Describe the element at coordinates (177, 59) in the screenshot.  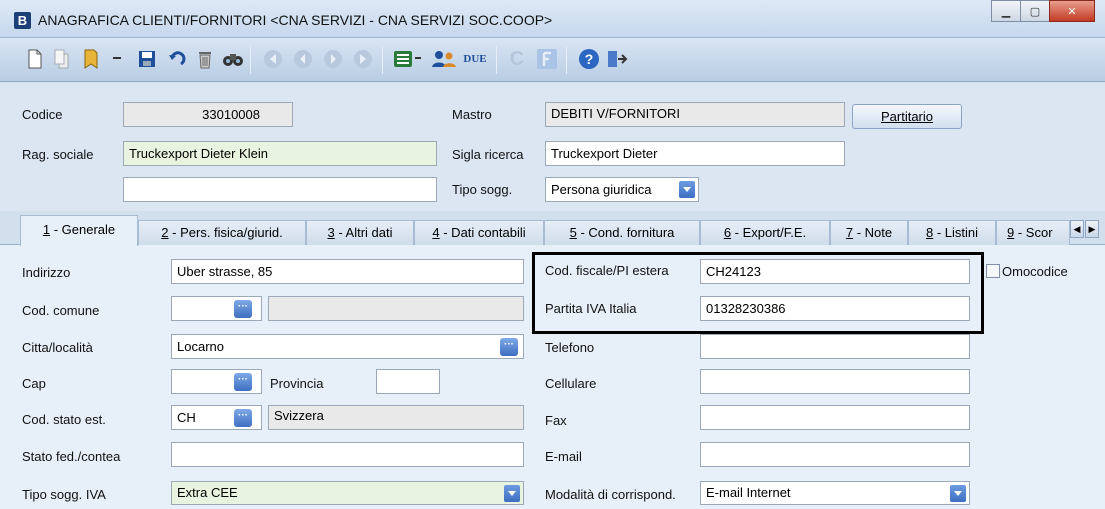
I see `undo-icon` at that location.